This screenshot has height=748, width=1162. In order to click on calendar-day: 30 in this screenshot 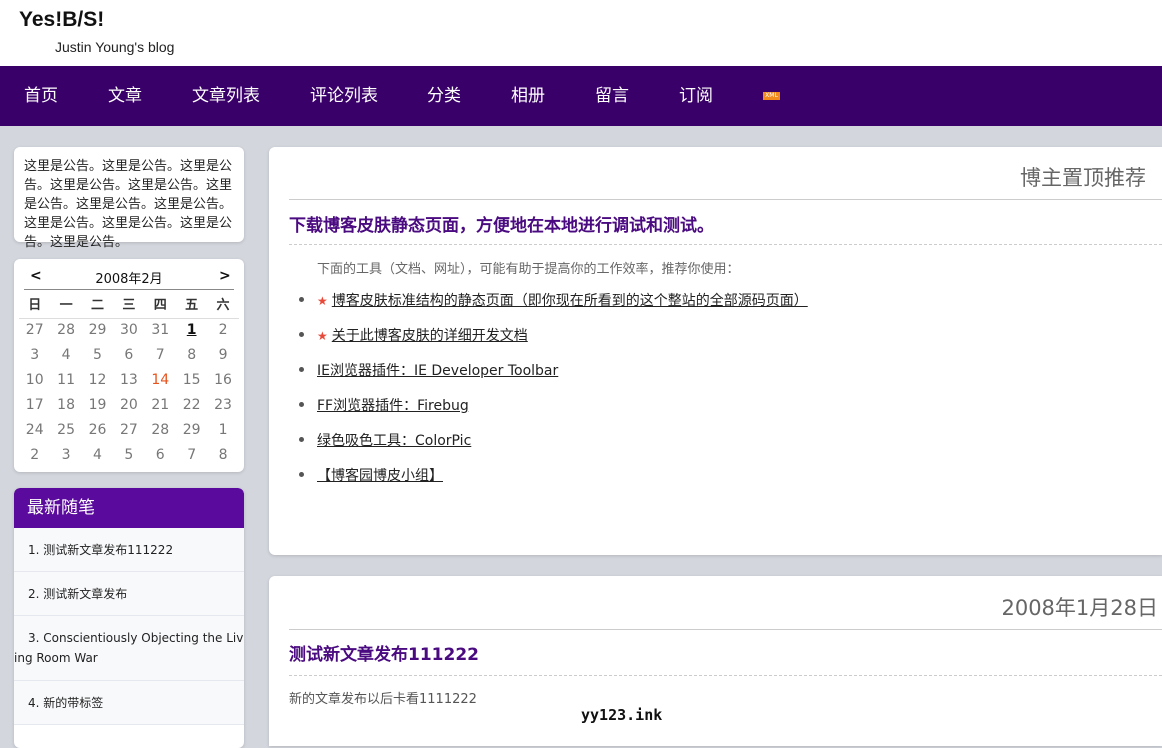, I will do `click(128, 330)`.